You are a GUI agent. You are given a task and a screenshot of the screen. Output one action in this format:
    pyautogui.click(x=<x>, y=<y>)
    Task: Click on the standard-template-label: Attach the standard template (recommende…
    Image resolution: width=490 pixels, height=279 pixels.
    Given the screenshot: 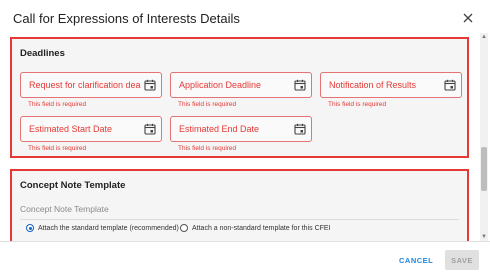 What is the action you would take?
    pyautogui.click(x=108, y=228)
    